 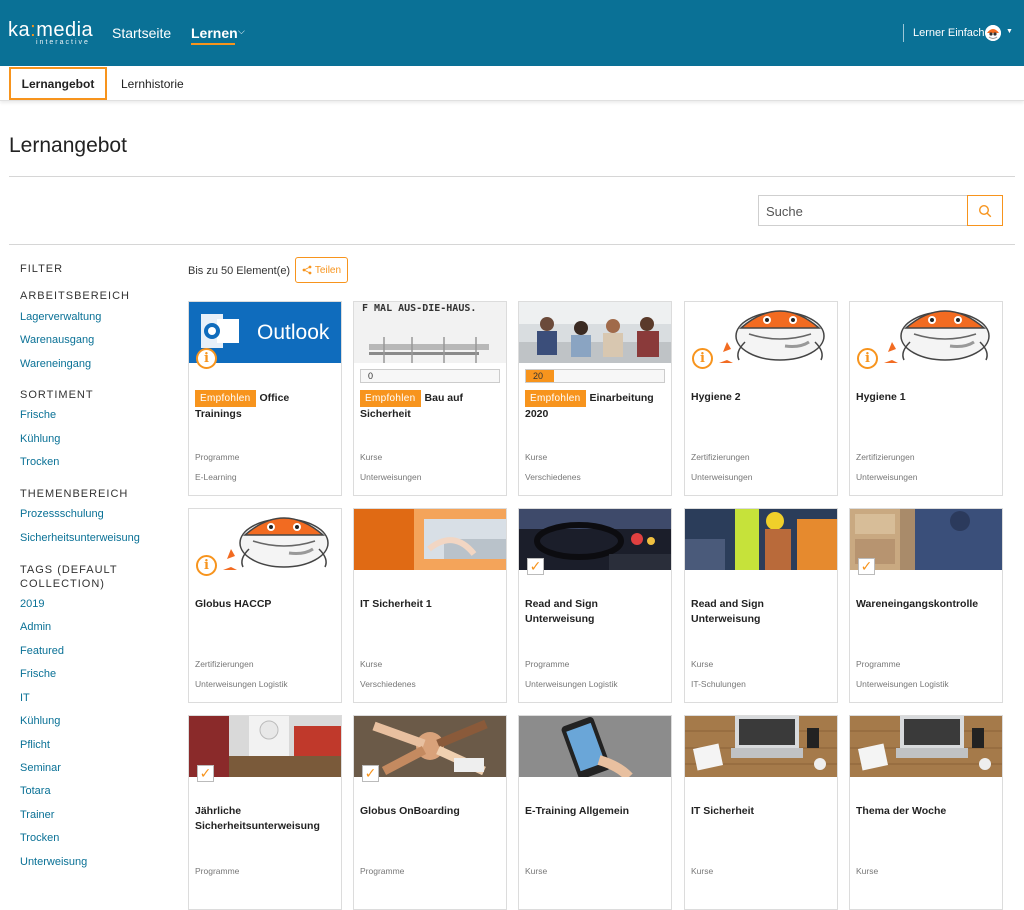 I want to click on share-button: Teilen, so click(x=321, y=270).